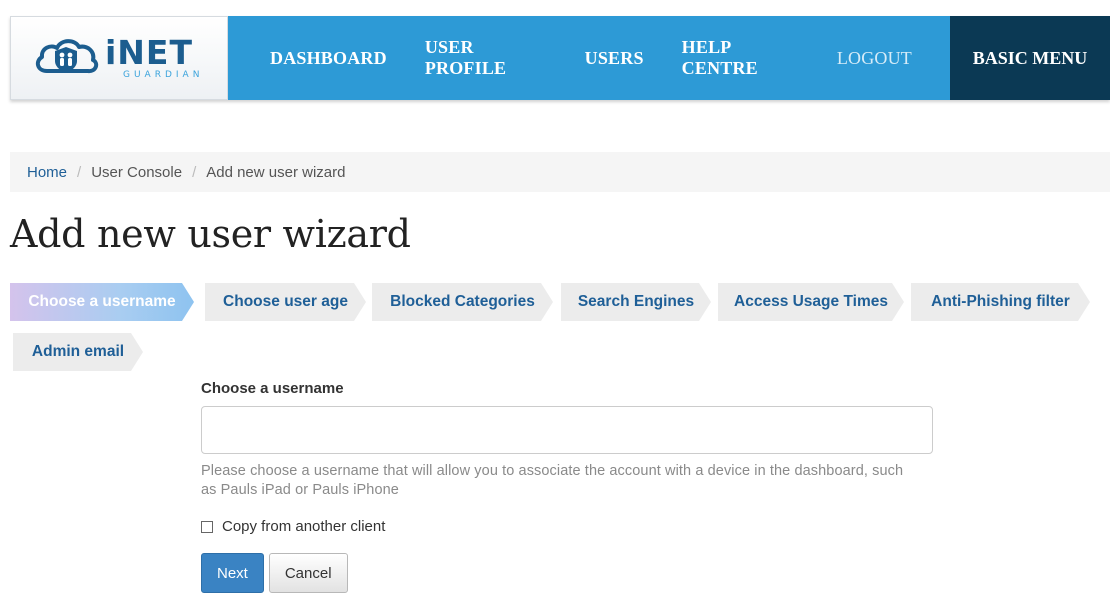 The width and height of the screenshot is (1110, 593). What do you see at coordinates (137, 172) in the screenshot?
I see `breadcrumb-user-console: User Console` at bounding box center [137, 172].